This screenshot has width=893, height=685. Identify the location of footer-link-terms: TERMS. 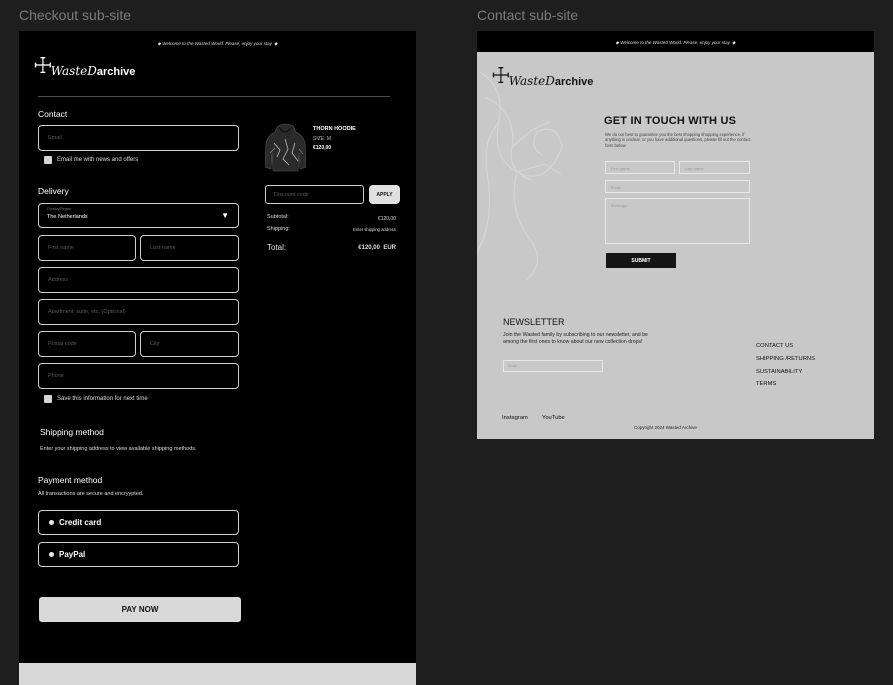
(766, 384).